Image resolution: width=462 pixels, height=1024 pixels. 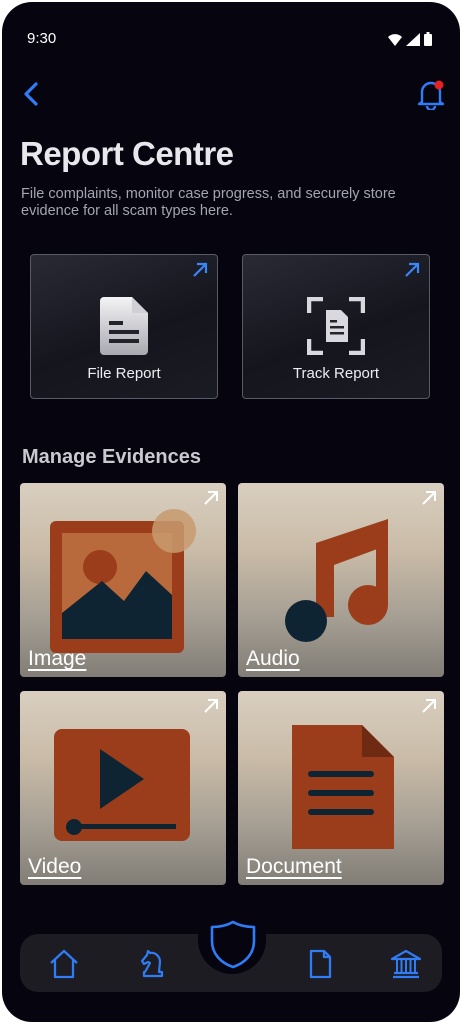 I want to click on image-card-label: Image, so click(x=57, y=658).